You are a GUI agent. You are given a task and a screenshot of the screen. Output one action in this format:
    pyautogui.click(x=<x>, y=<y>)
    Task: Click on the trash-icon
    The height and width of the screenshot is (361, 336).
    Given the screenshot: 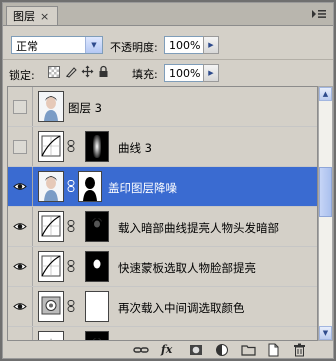 What is the action you would take?
    pyautogui.click(x=299, y=350)
    